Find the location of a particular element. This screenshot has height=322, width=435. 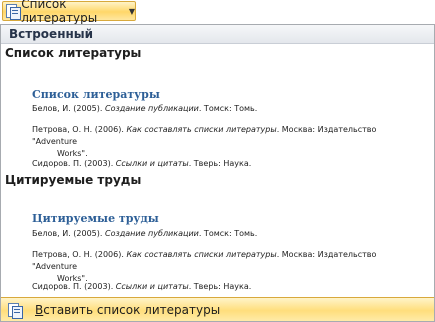

preview-heading: Список литературы is located at coordinates (96, 94).